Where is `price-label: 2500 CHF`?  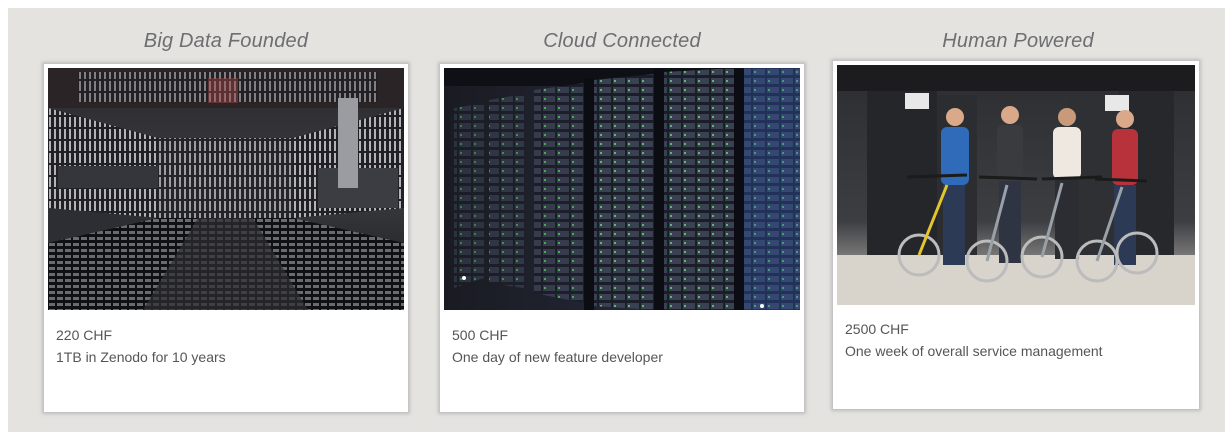 price-label: 2500 CHF is located at coordinates (877, 329).